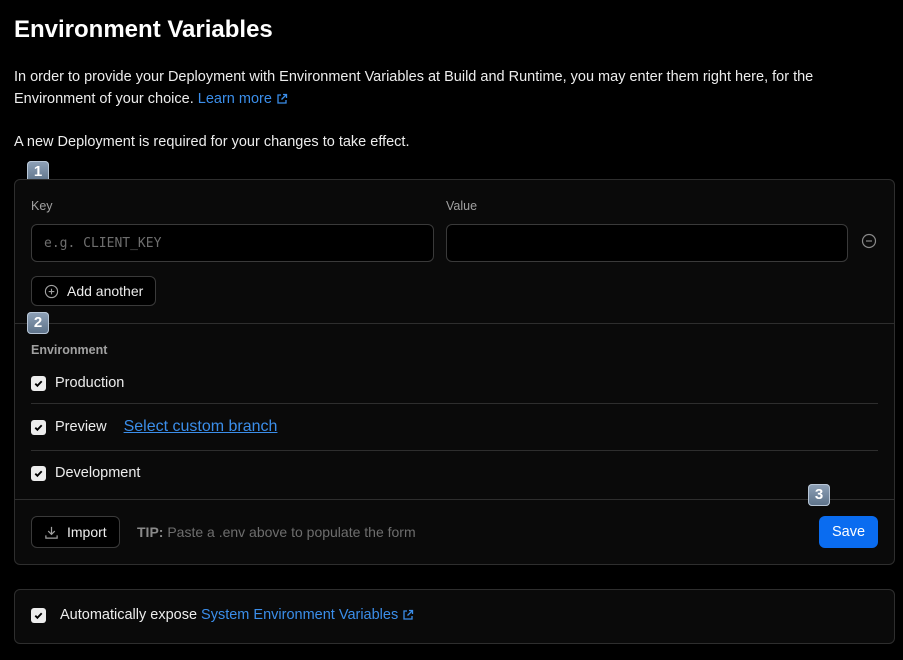 This screenshot has height=660, width=903. Describe the element at coordinates (143, 29) in the screenshot. I see `page-title: Environment Variables` at that location.